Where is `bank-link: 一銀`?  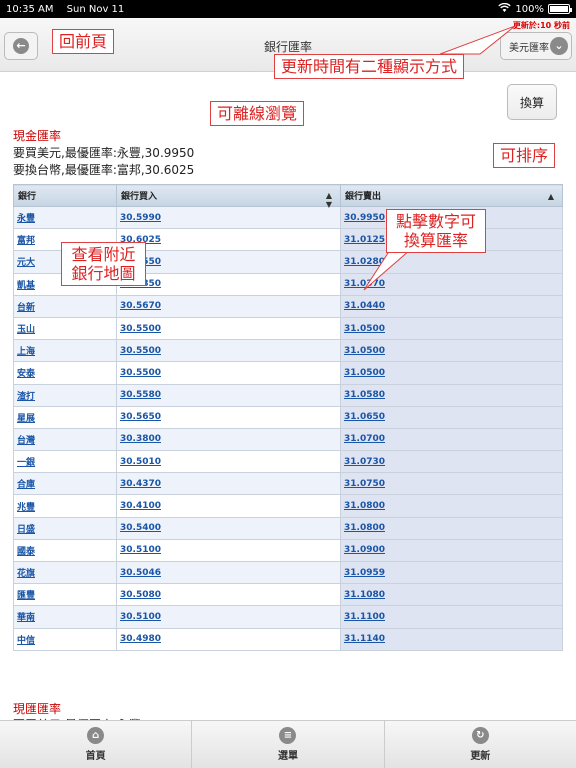 bank-link: 一銀 is located at coordinates (26, 463).